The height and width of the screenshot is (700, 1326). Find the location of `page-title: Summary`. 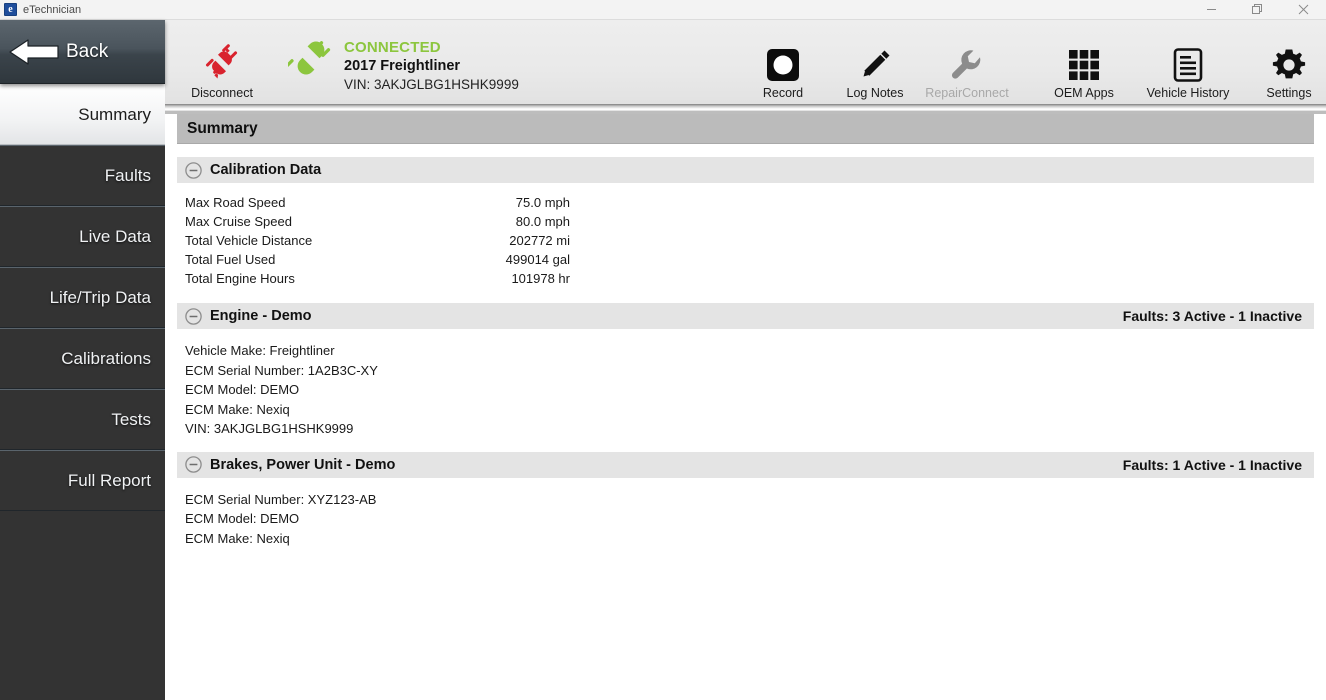

page-title: Summary is located at coordinates (745, 129).